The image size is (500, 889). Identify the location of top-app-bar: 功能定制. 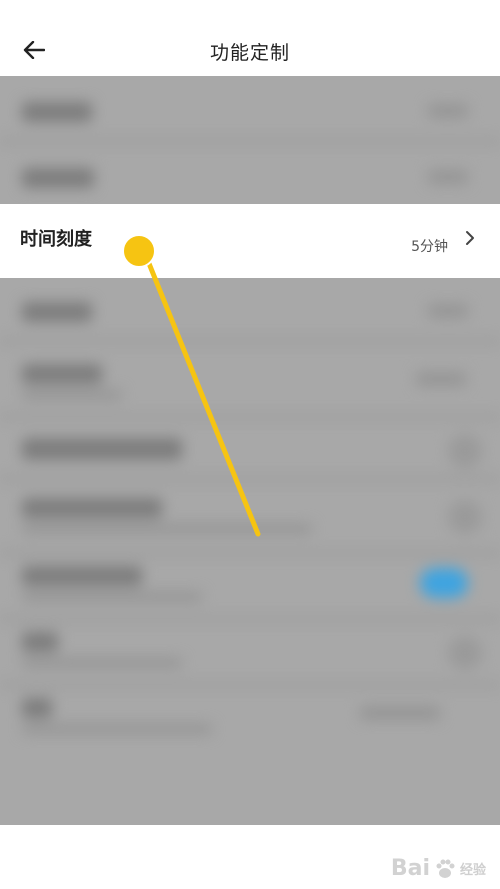
(250, 38).